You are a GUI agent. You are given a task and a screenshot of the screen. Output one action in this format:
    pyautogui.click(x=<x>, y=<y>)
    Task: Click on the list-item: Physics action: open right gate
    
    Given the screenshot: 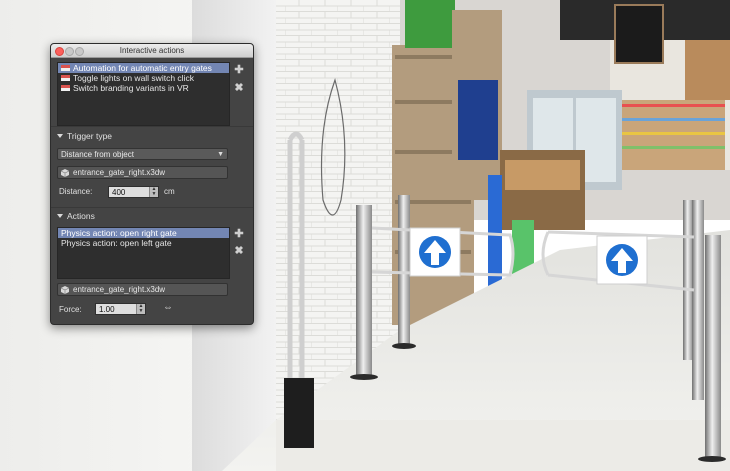 What is the action you would take?
    pyautogui.click(x=143, y=233)
    